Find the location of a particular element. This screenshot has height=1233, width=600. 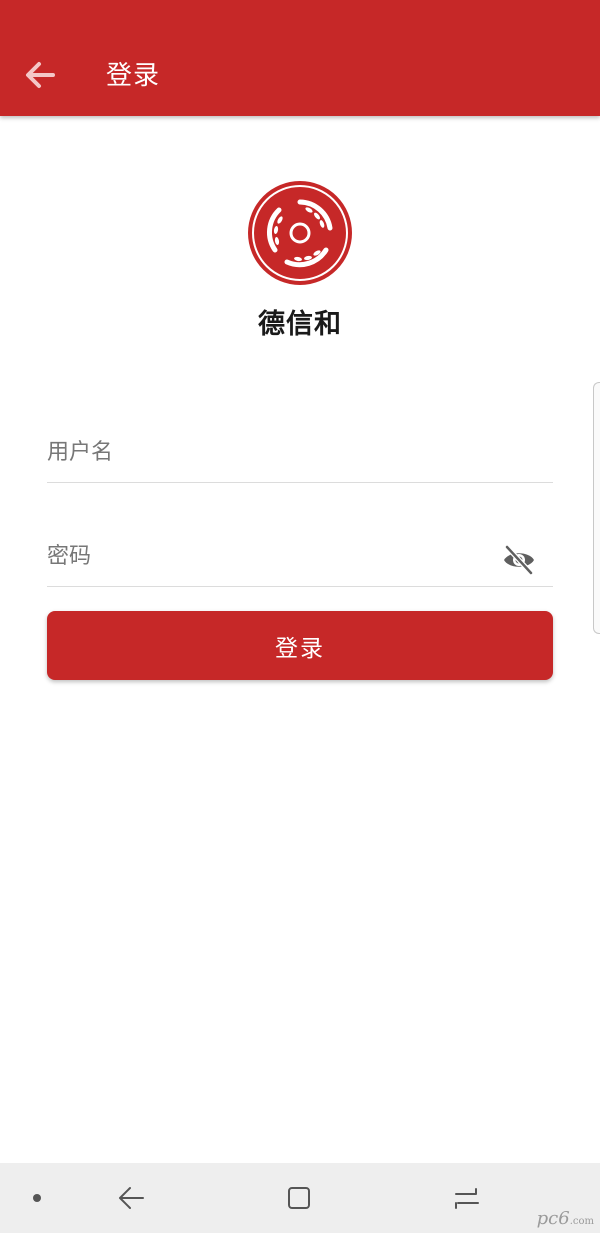

back-icon is located at coordinates (131, 1198).